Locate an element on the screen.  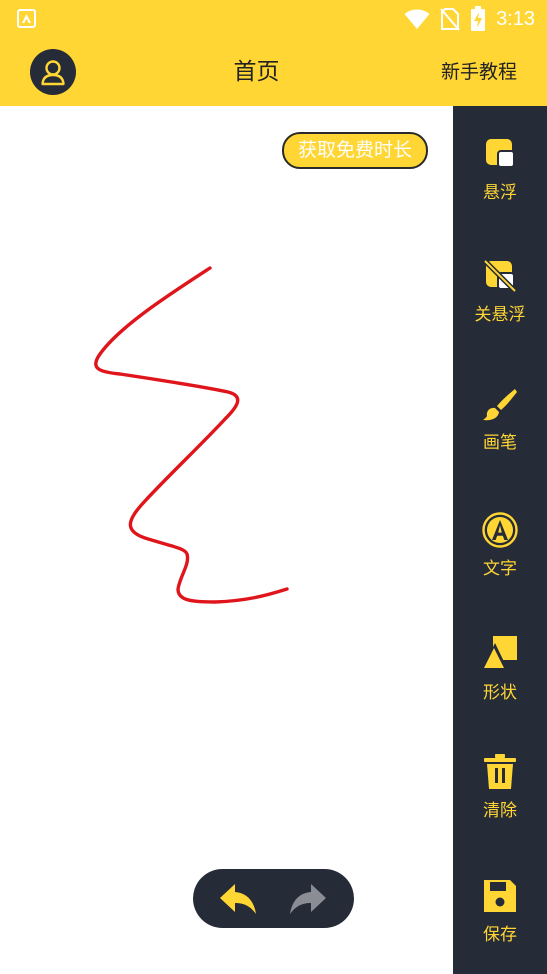
tutorial-link: 新手教程 is located at coordinates (479, 72).